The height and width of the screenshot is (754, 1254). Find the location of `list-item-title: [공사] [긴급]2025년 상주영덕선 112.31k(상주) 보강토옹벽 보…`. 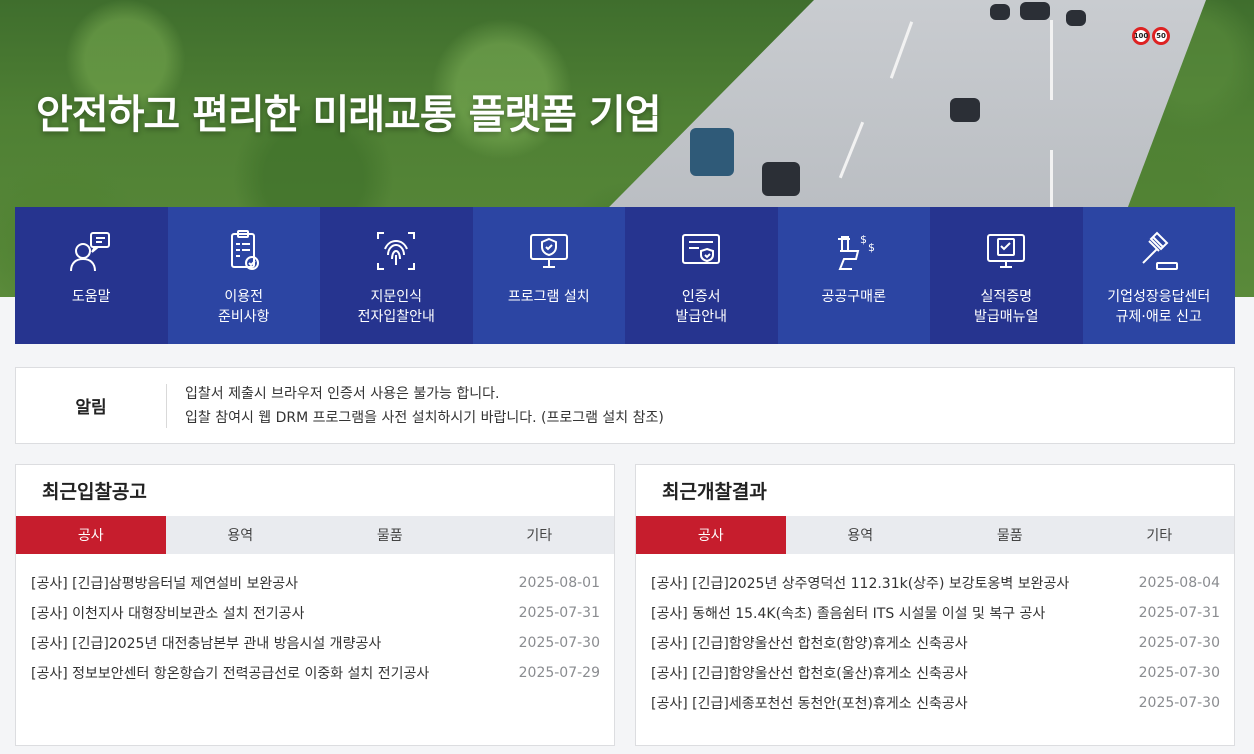

list-item-title: [공사] [긴급]2025년 상주영덕선 112.31k(상주) 보강토옹벽 보… is located at coordinates (860, 583).